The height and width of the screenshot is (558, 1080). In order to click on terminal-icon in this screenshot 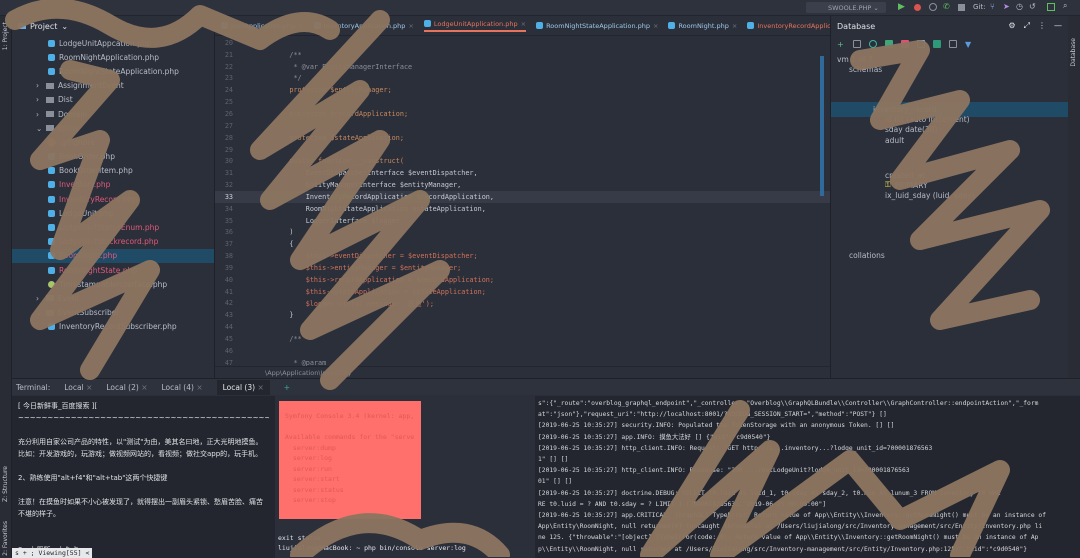, I will do `click(1051, 7)`.